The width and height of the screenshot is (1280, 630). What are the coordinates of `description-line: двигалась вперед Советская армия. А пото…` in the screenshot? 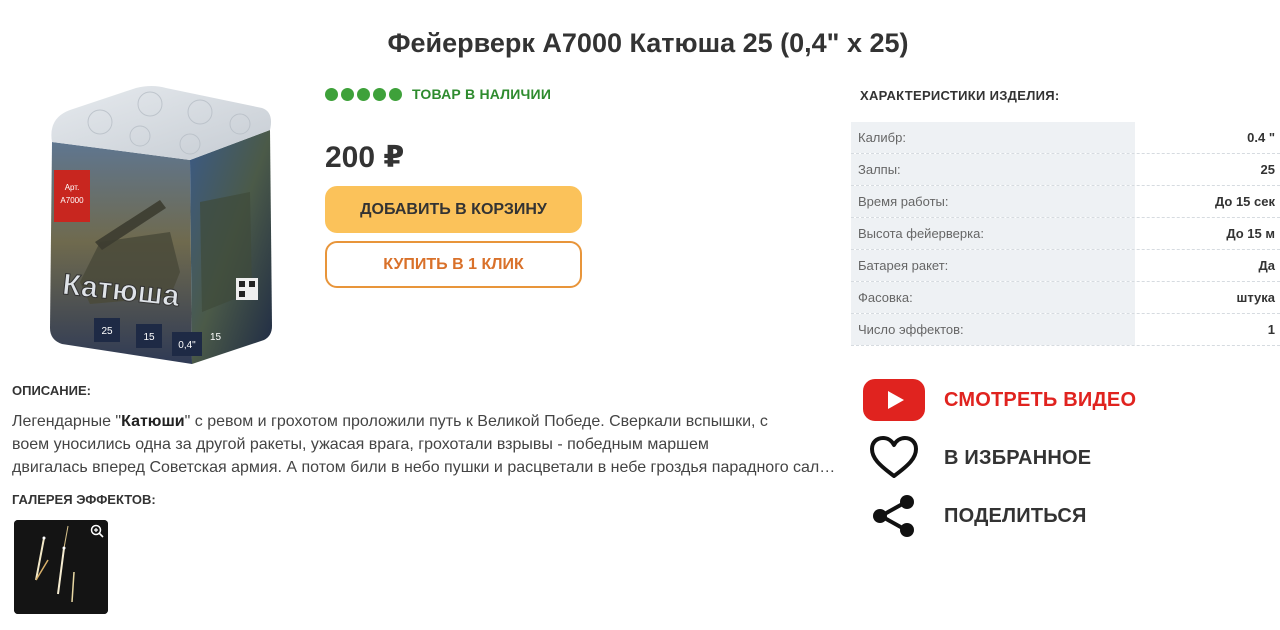 It's located at (427, 467).